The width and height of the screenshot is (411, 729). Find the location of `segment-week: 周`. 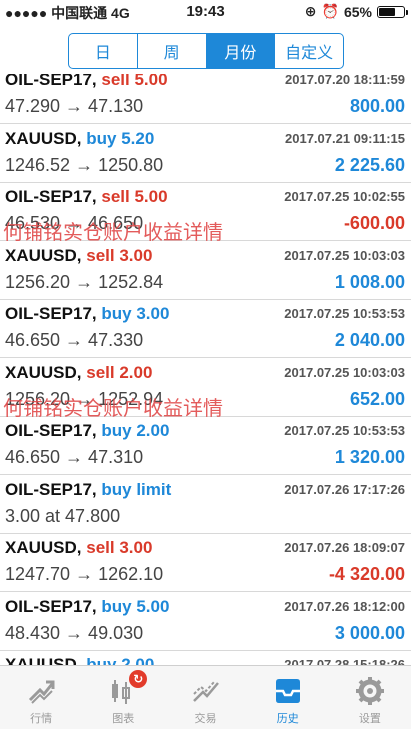

segment-week: 周 is located at coordinates (172, 51).